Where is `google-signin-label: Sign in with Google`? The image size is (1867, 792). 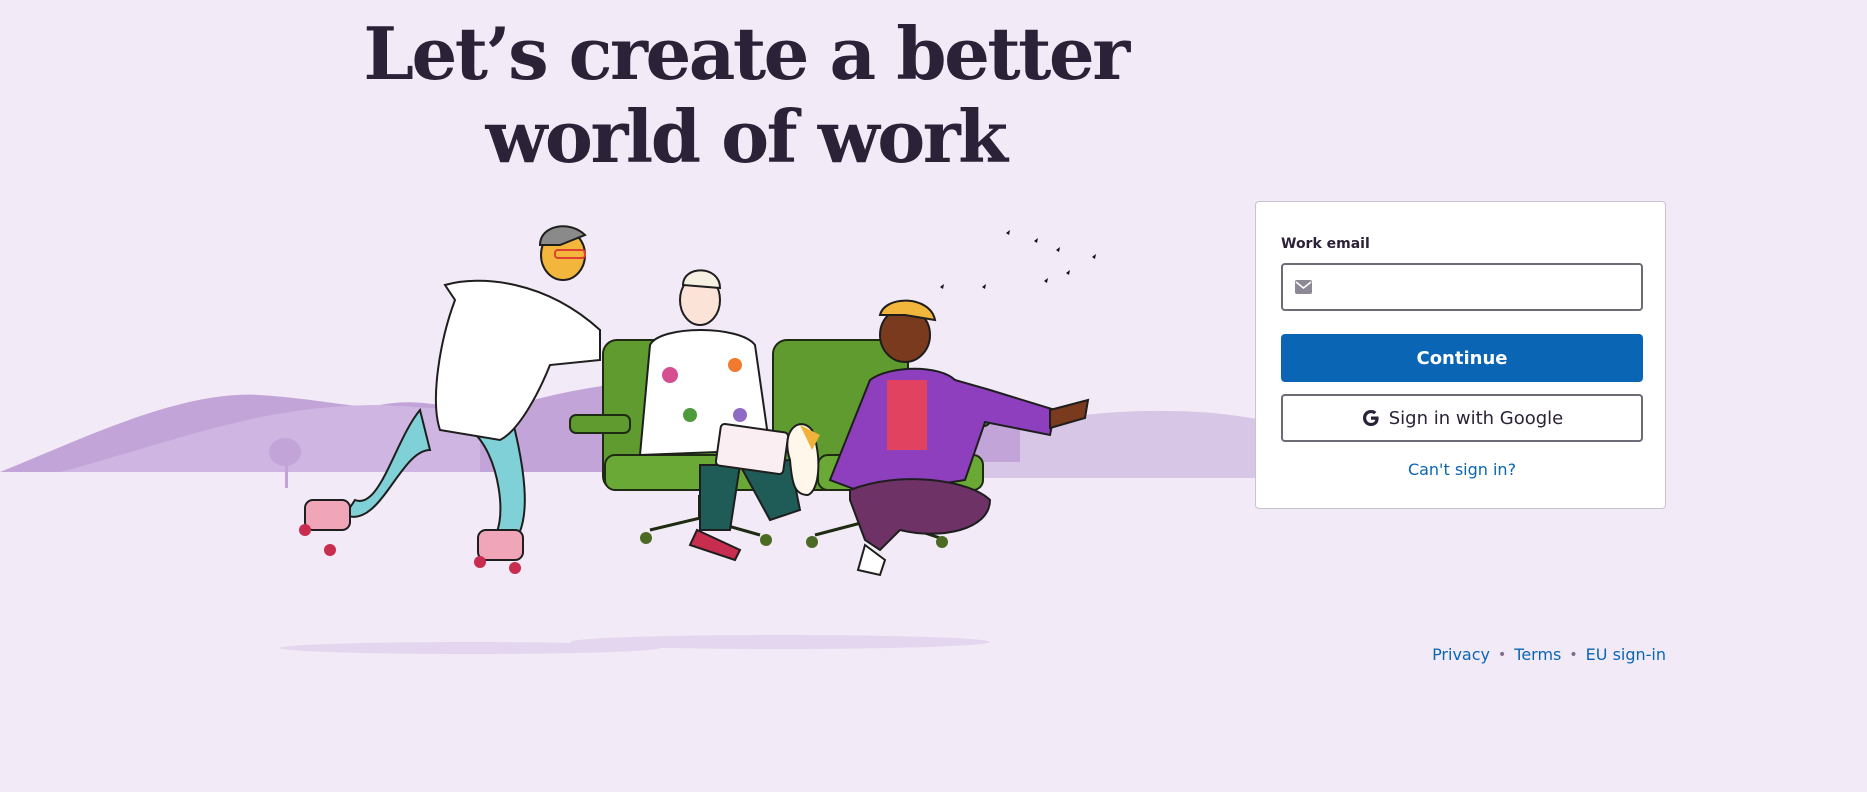
google-signin-label: Sign in with Google is located at coordinates (1476, 418).